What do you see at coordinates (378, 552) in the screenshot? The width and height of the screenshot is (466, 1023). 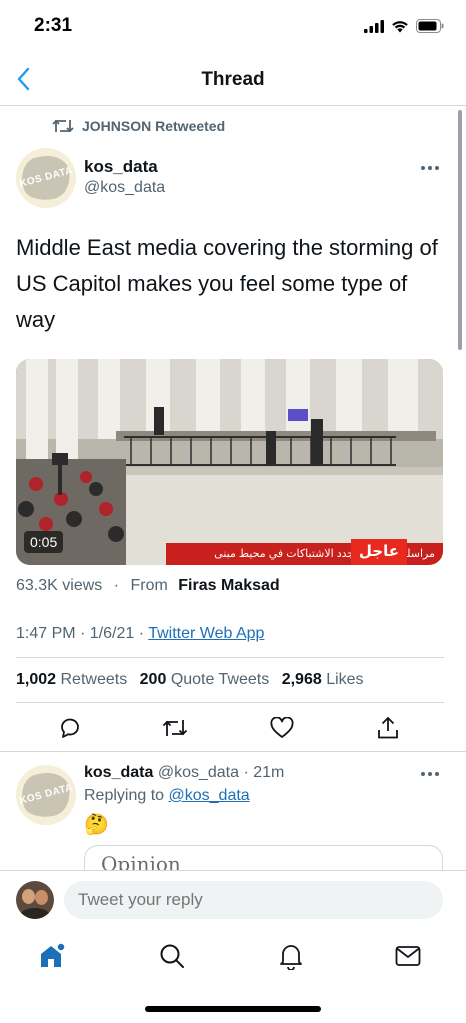 I see `breaking-badge: عاجل` at bounding box center [378, 552].